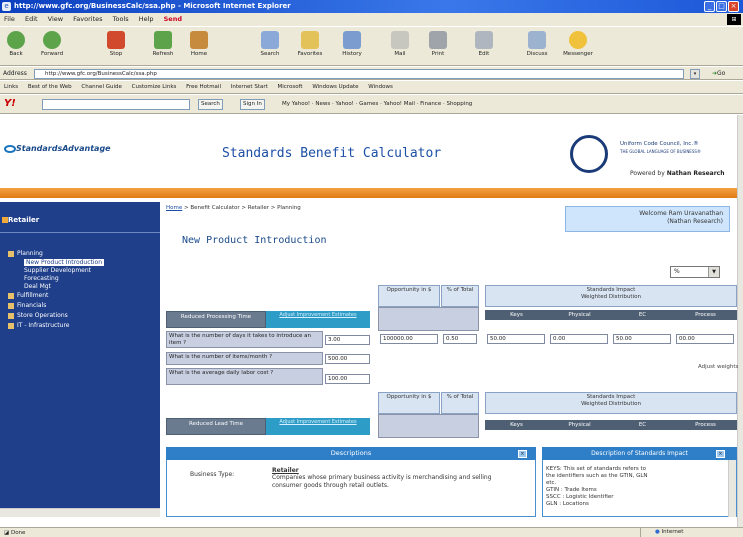 The height and width of the screenshot is (537, 743). I want to click on menu-favorites: Favorites, so click(87, 19).